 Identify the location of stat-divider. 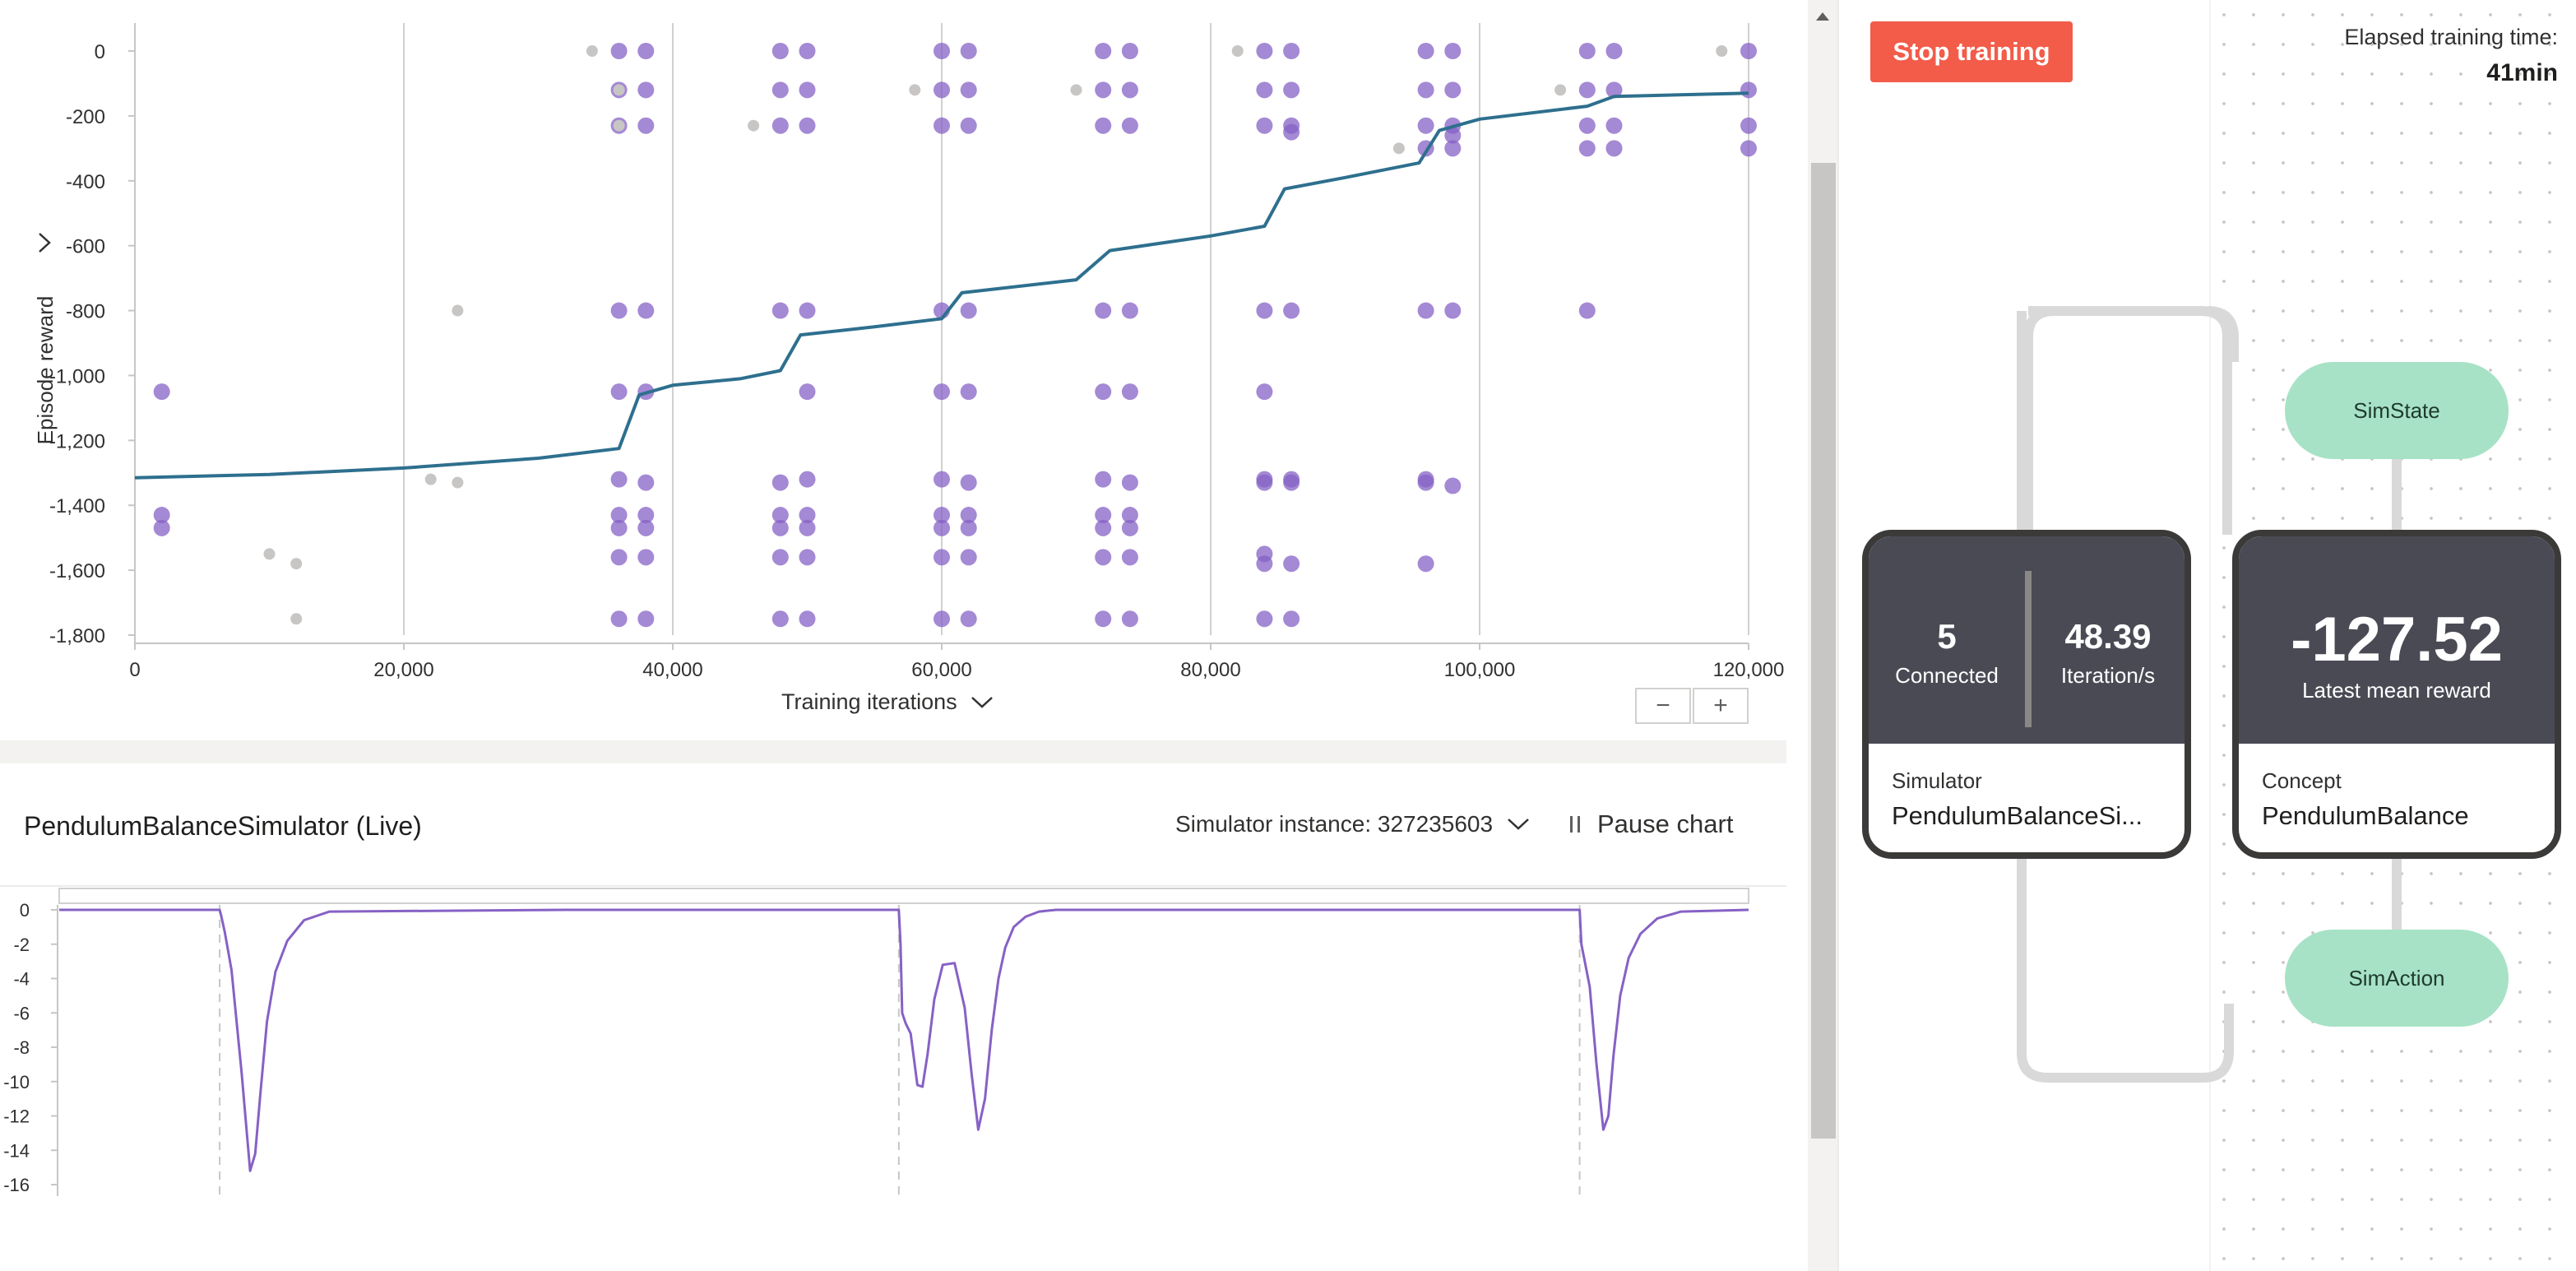
(2029, 649).